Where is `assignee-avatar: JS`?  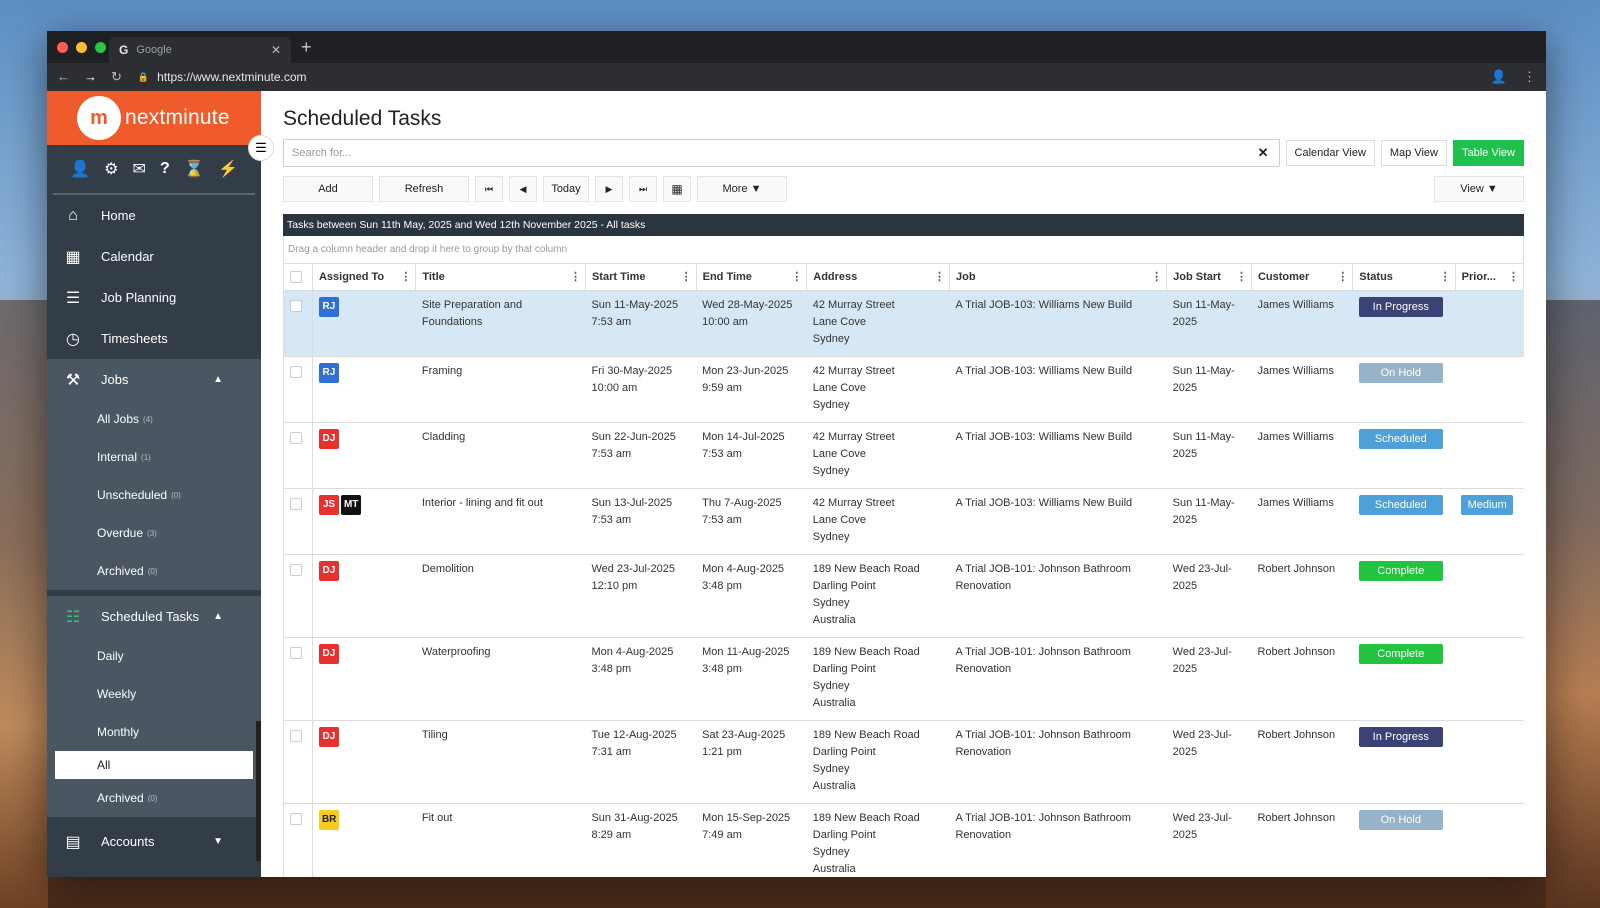 assignee-avatar: JS is located at coordinates (328, 504).